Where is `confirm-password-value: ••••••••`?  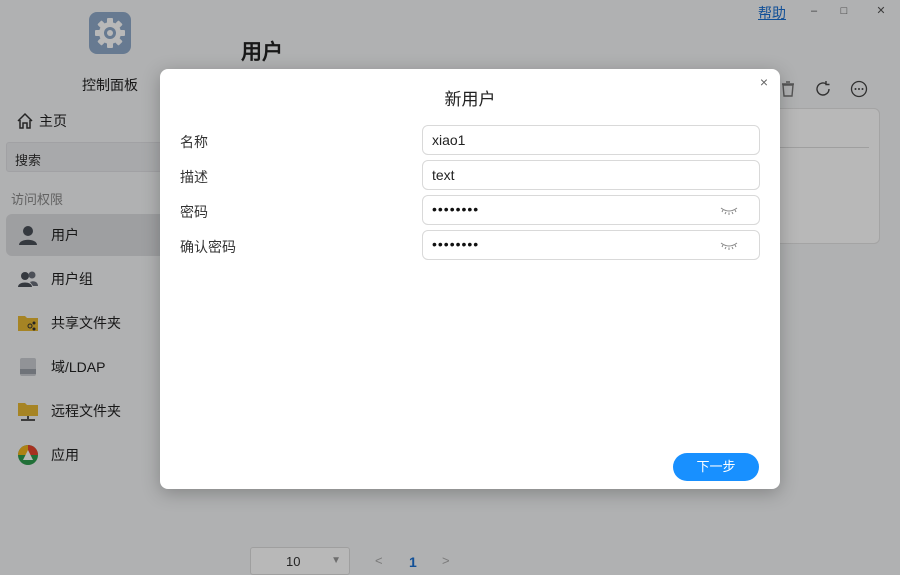
confirm-password-value: •••••••• is located at coordinates (456, 244).